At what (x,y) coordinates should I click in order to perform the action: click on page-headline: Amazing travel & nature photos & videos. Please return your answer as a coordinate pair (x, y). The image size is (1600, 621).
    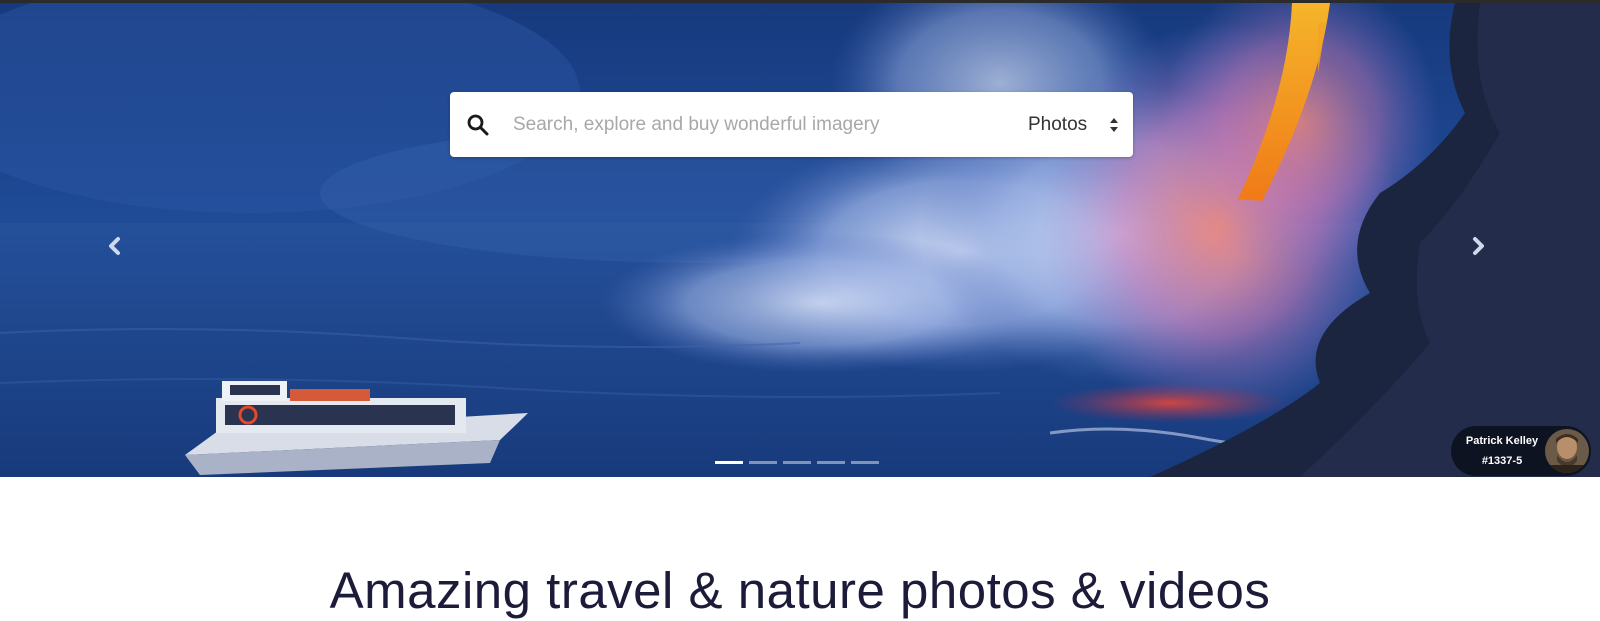
    Looking at the image, I should click on (800, 591).